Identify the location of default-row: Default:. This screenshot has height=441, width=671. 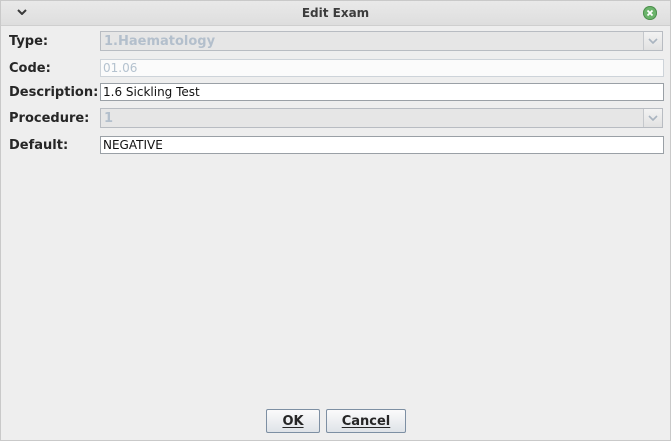
(335, 147).